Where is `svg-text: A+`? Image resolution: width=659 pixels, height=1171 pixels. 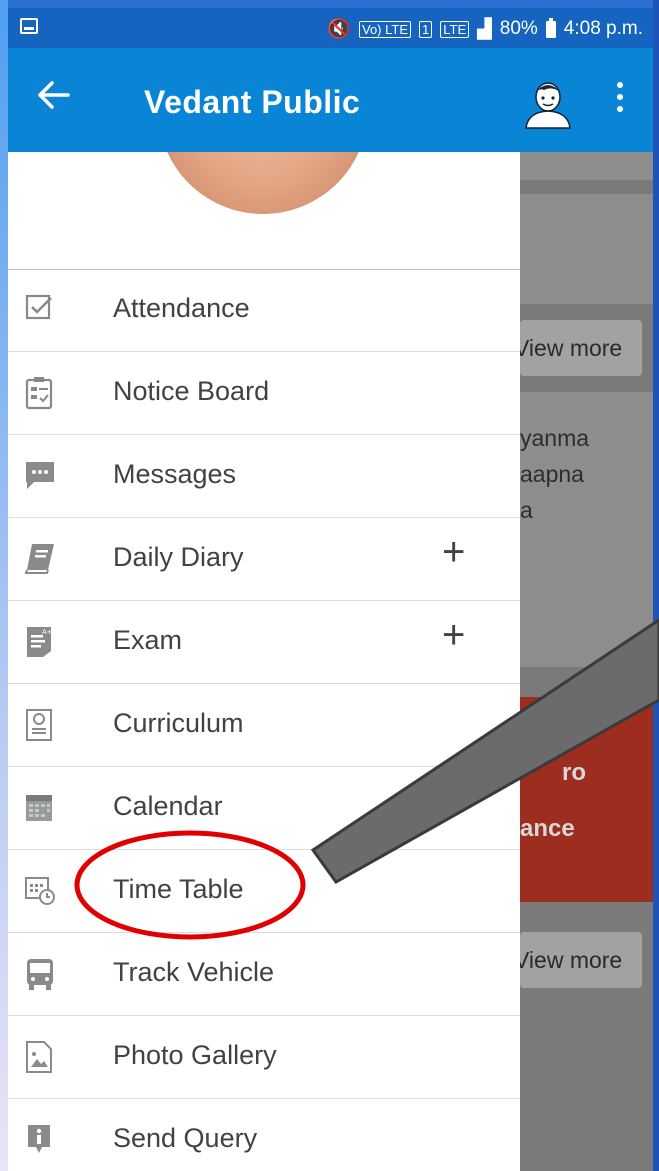 svg-text: A+ is located at coordinates (47, 632).